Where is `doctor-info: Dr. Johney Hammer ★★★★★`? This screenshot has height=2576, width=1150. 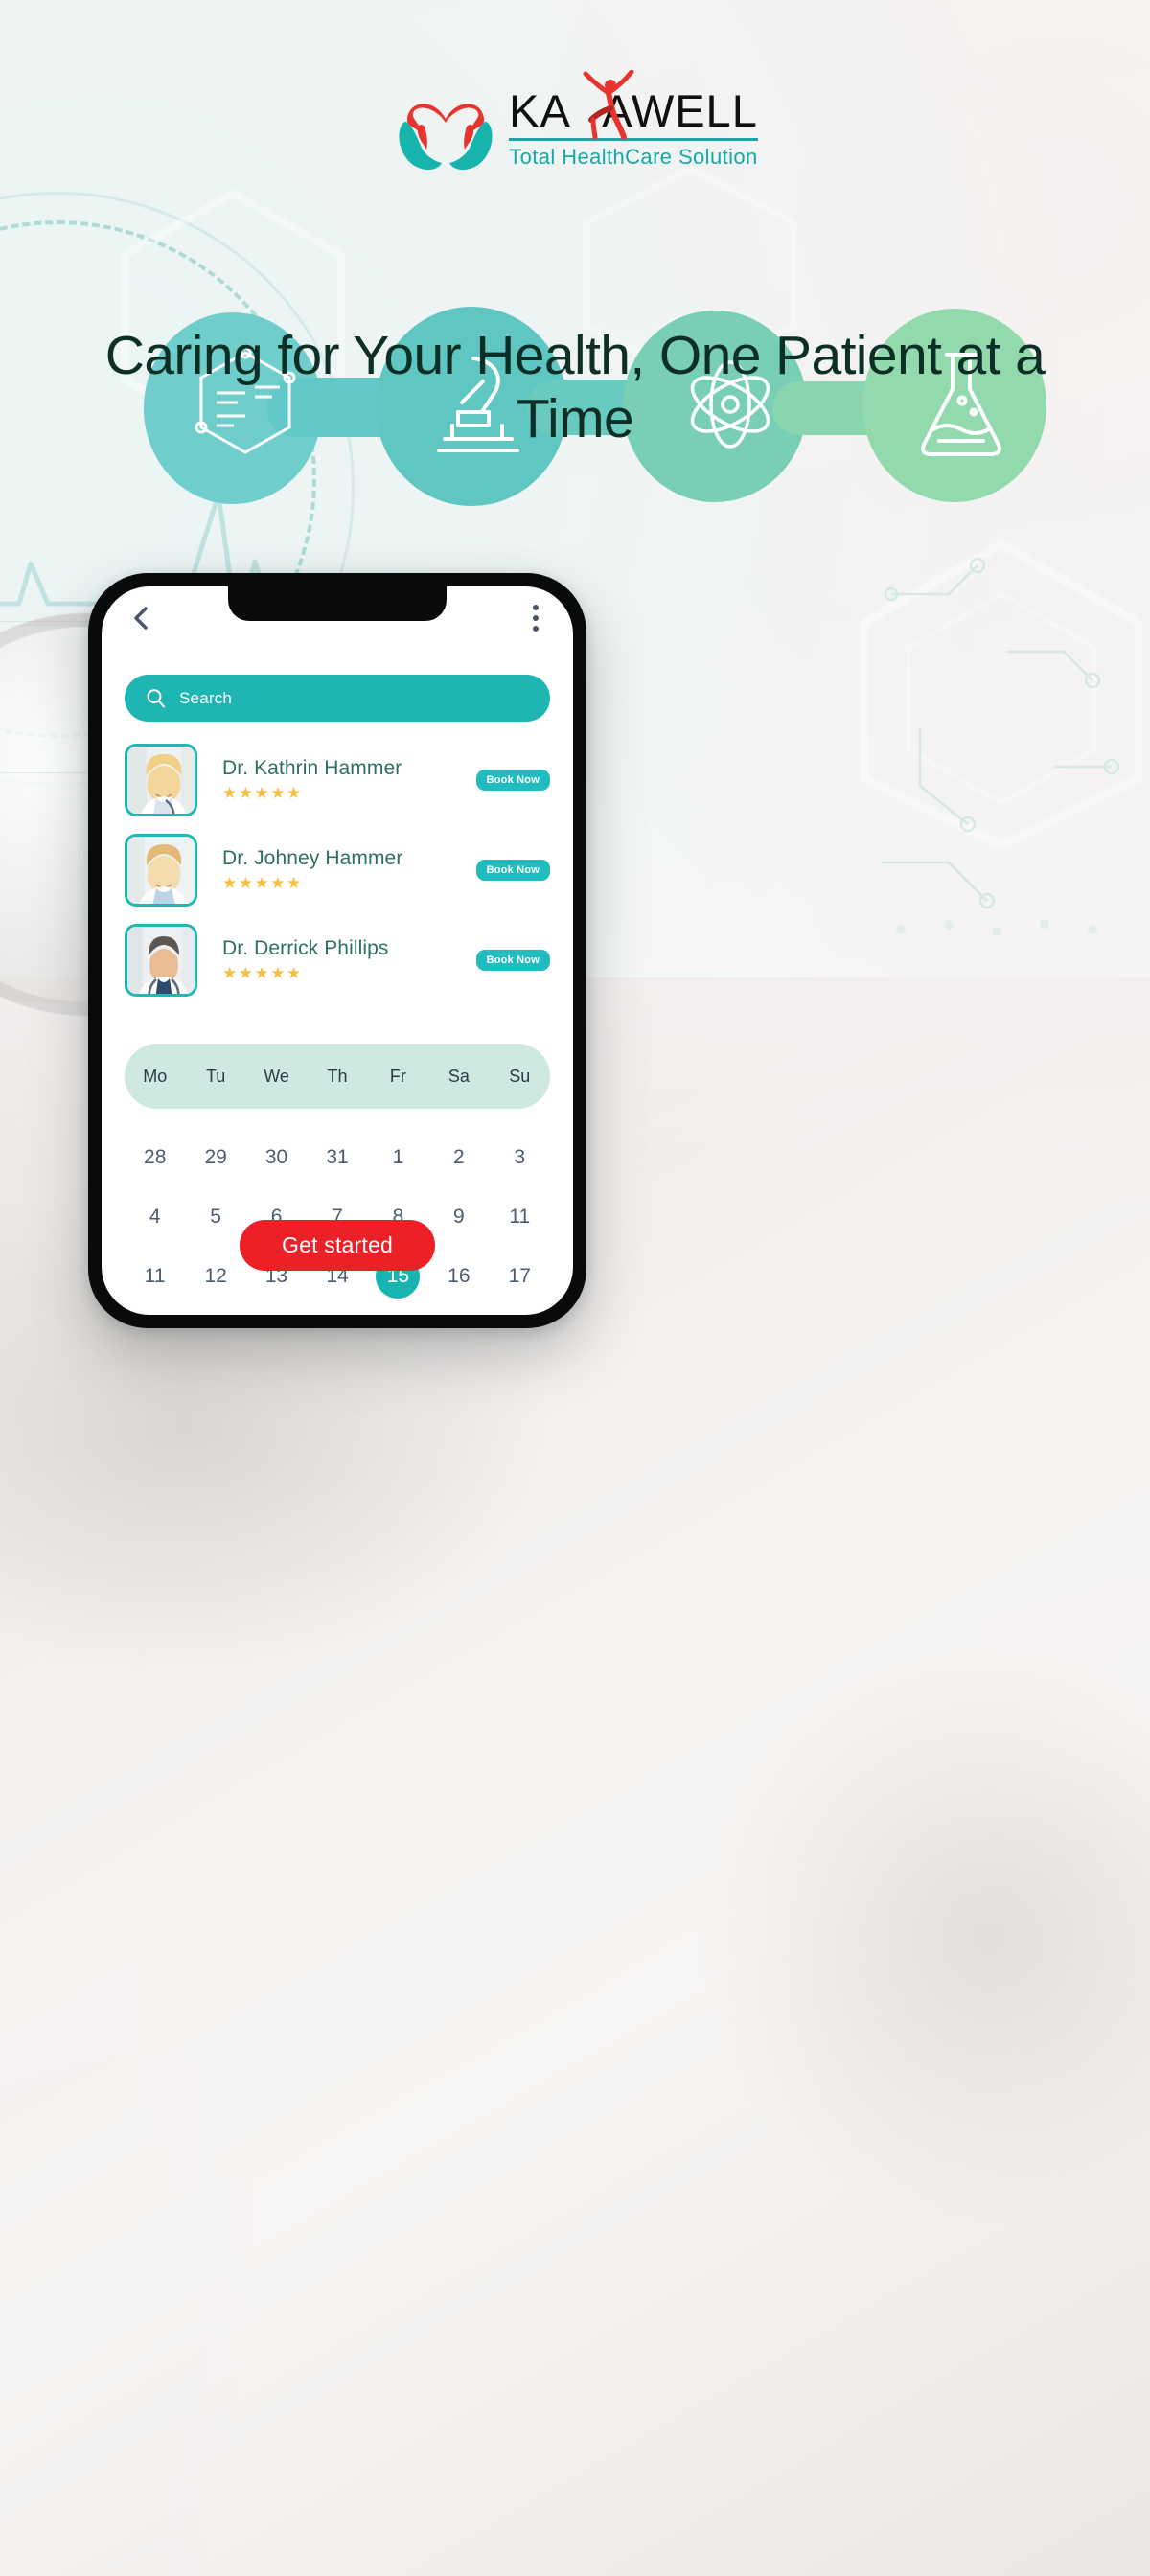
doctor-info: Dr. Johney Hammer ★★★★★ is located at coordinates (336, 870).